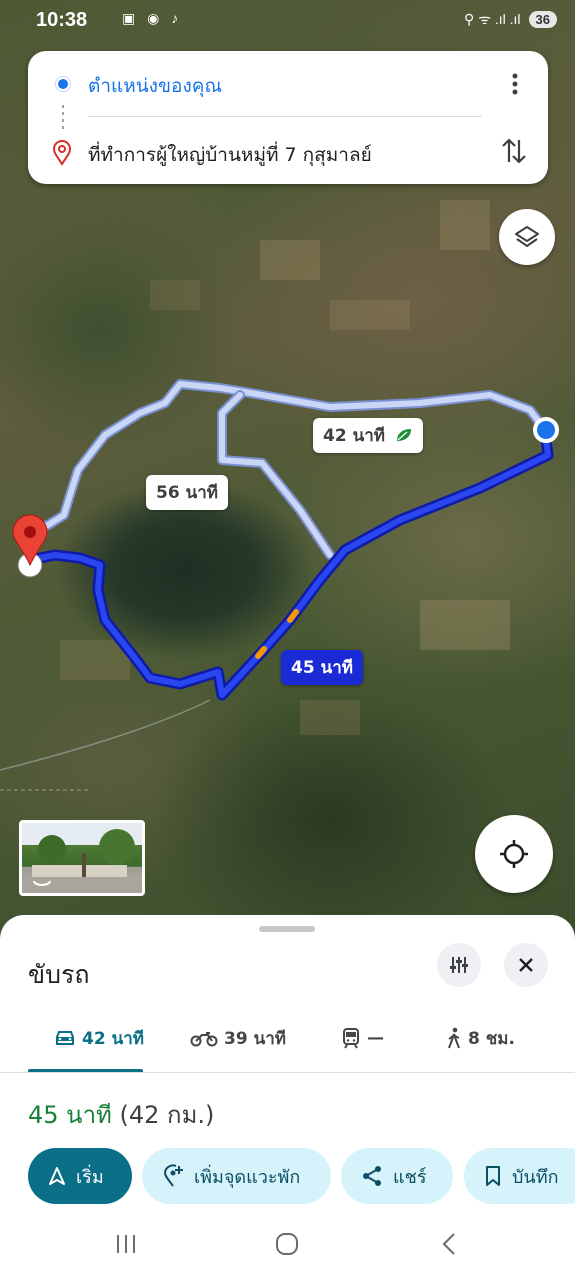 The image size is (575, 1280). What do you see at coordinates (515, 84) in the screenshot?
I see `more-options-icon` at bounding box center [515, 84].